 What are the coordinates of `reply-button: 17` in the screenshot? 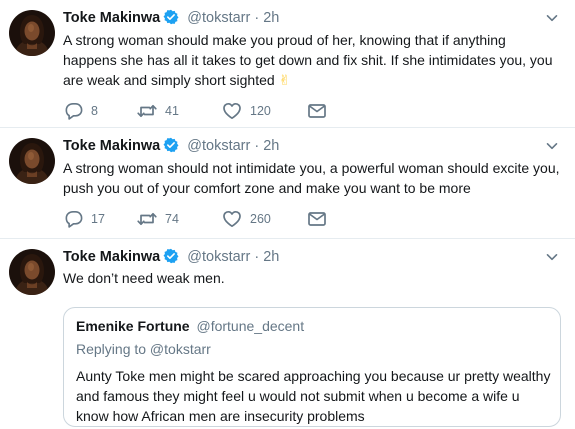 It's located at (84, 219).